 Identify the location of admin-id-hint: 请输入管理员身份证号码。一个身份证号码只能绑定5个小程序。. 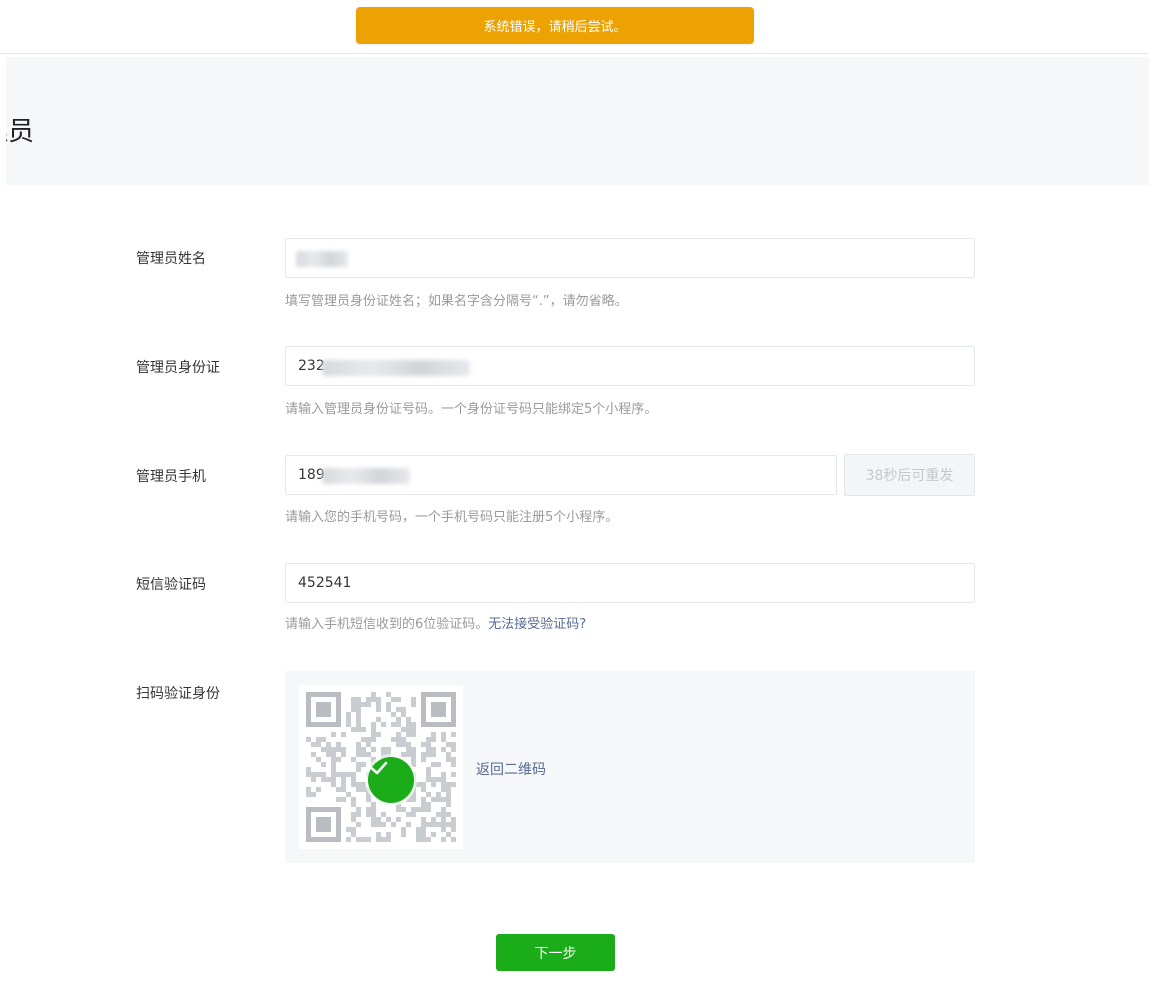
(471, 409).